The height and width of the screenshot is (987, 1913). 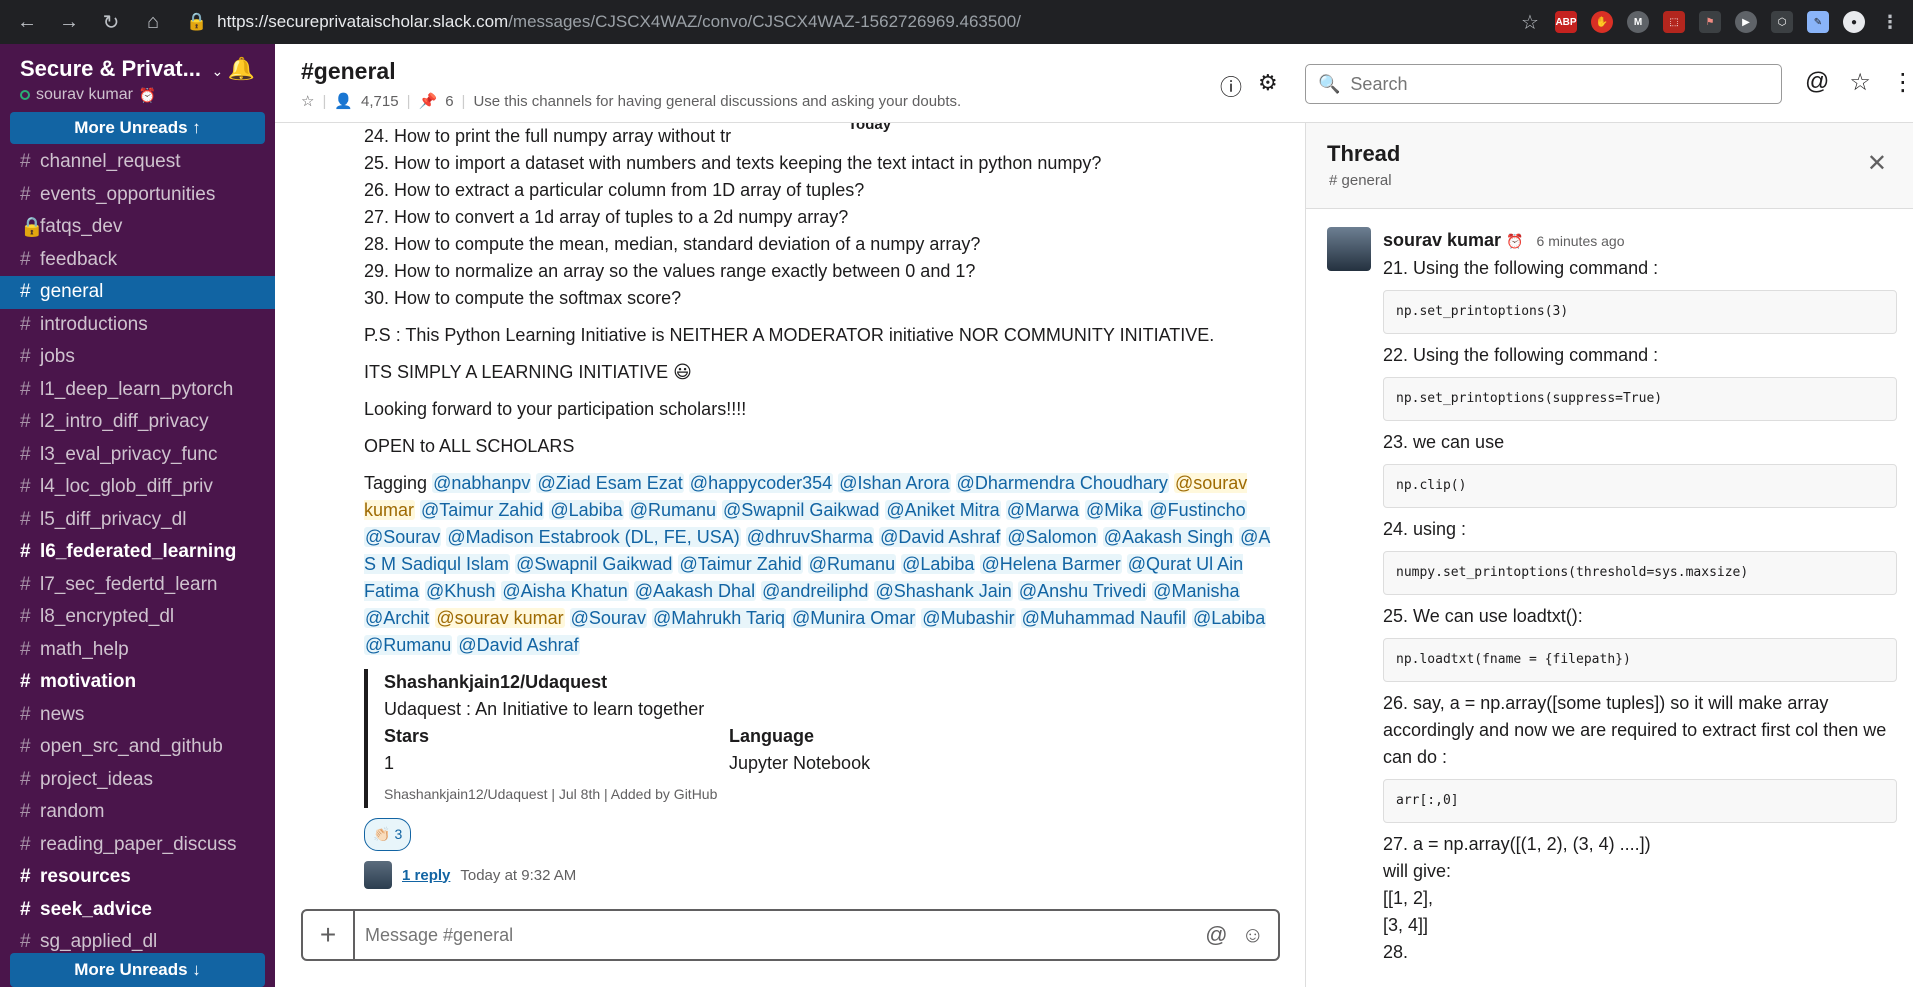 I want to click on sidebar-item-events-opportunities: # events_opportunities, so click(x=137, y=195).